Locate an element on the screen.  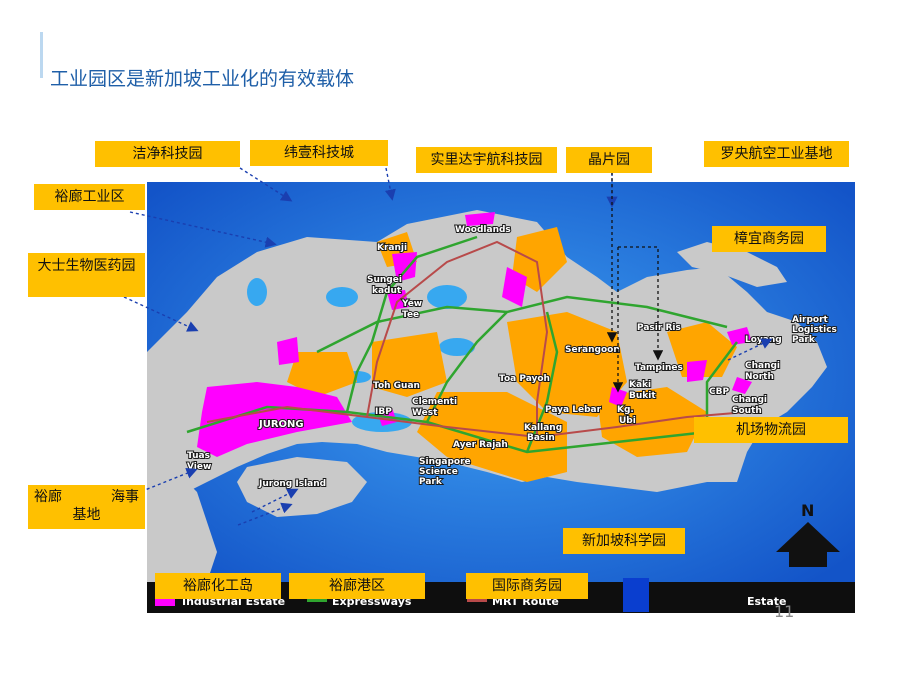
place-tuas-2: View is located at coordinates (199, 467).